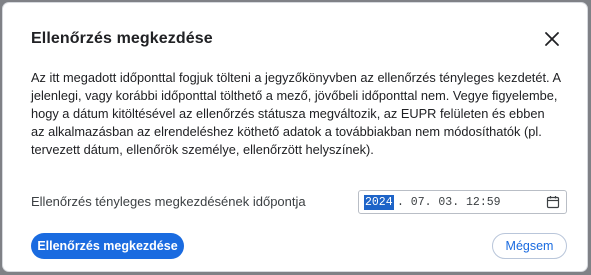  What do you see at coordinates (107, 246) in the screenshot?
I see `start-inspection-button: Ellenőrzés megkezdése` at bounding box center [107, 246].